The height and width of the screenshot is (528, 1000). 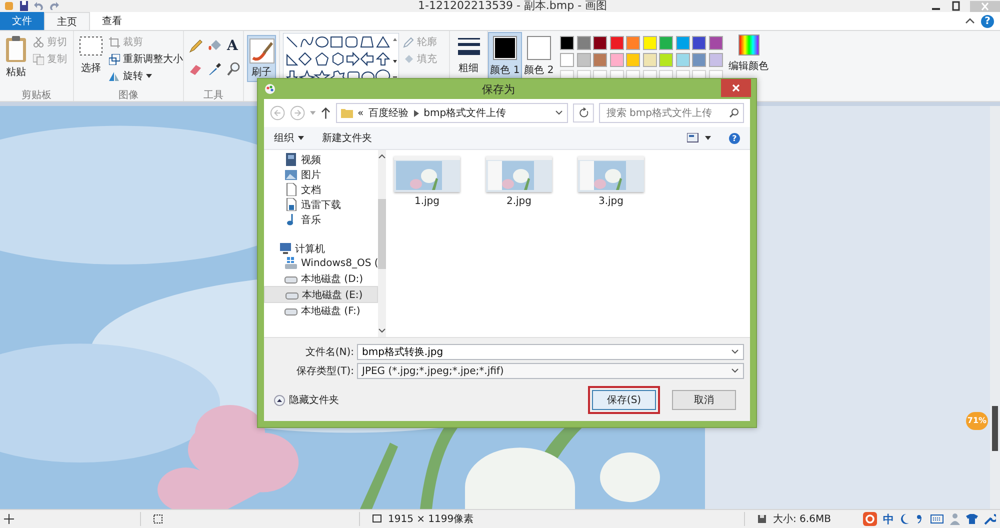 I want to click on save-icon, so click(x=24, y=6).